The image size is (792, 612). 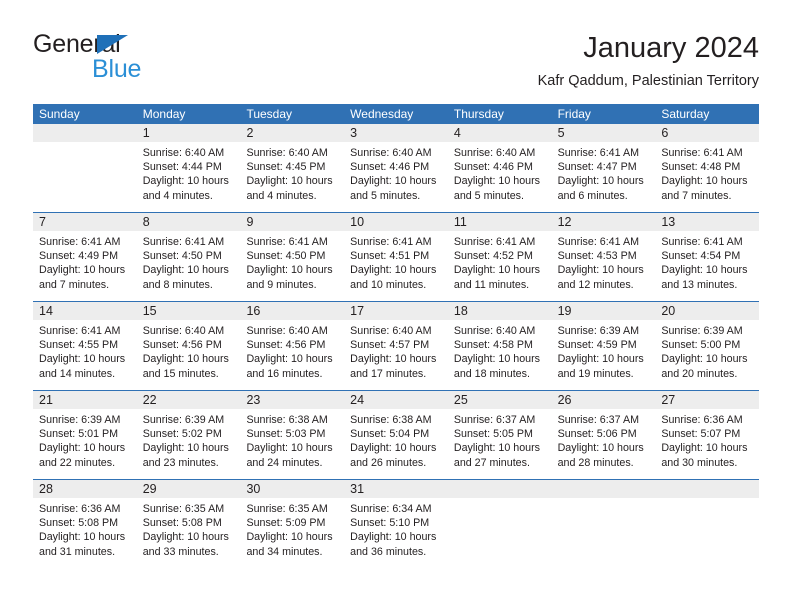 What do you see at coordinates (699, 462) in the screenshot?
I see `daylight-text-line2: and 30 minutes.` at bounding box center [699, 462].